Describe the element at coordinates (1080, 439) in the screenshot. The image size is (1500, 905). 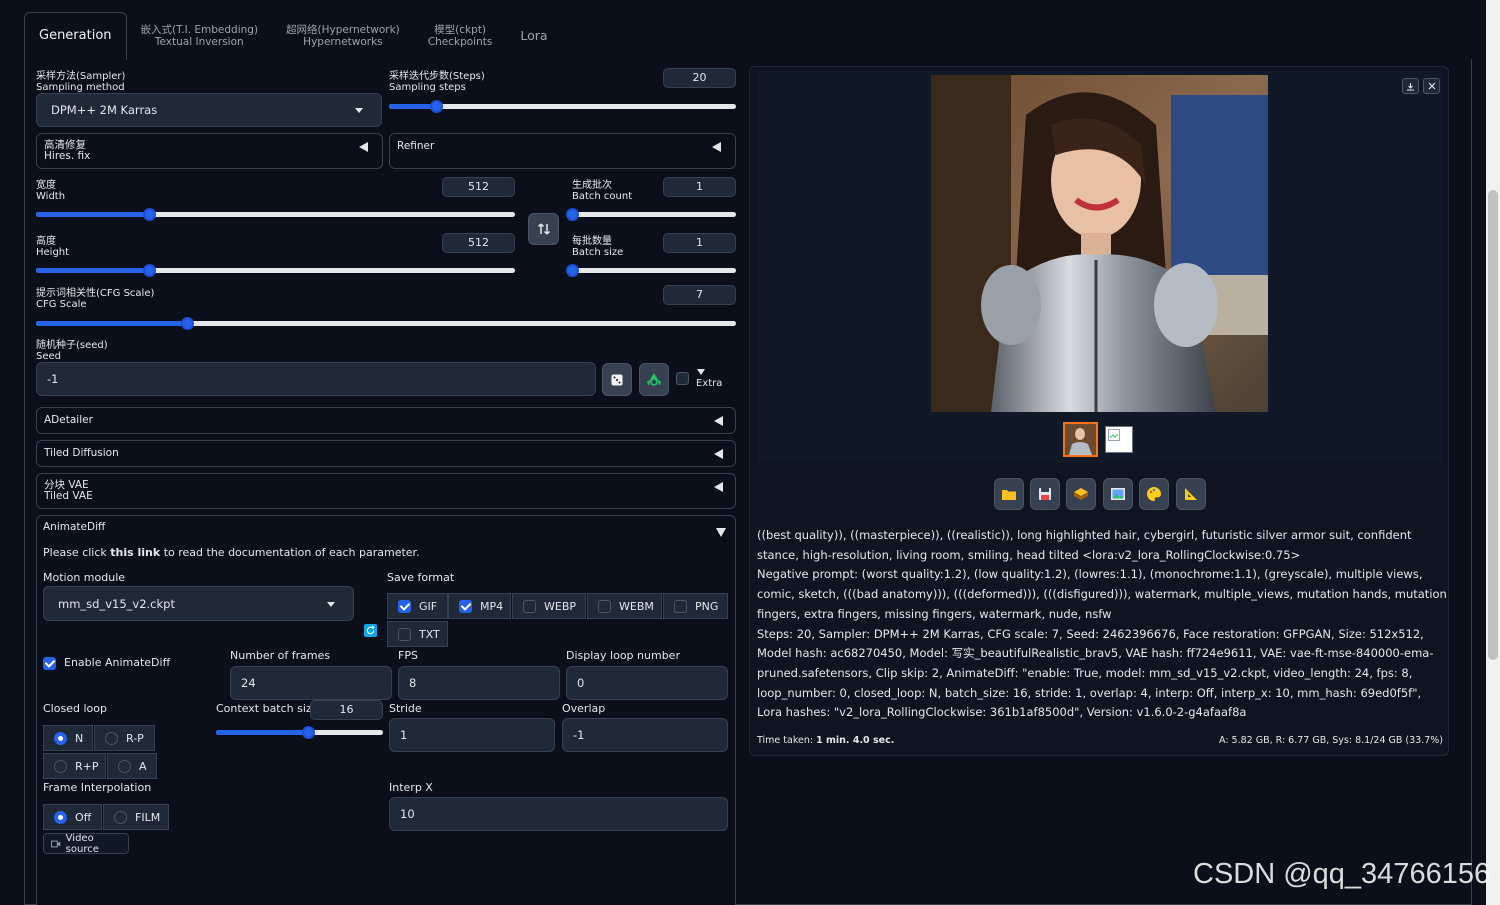
I see `gallery-thumbnail-selected` at that location.